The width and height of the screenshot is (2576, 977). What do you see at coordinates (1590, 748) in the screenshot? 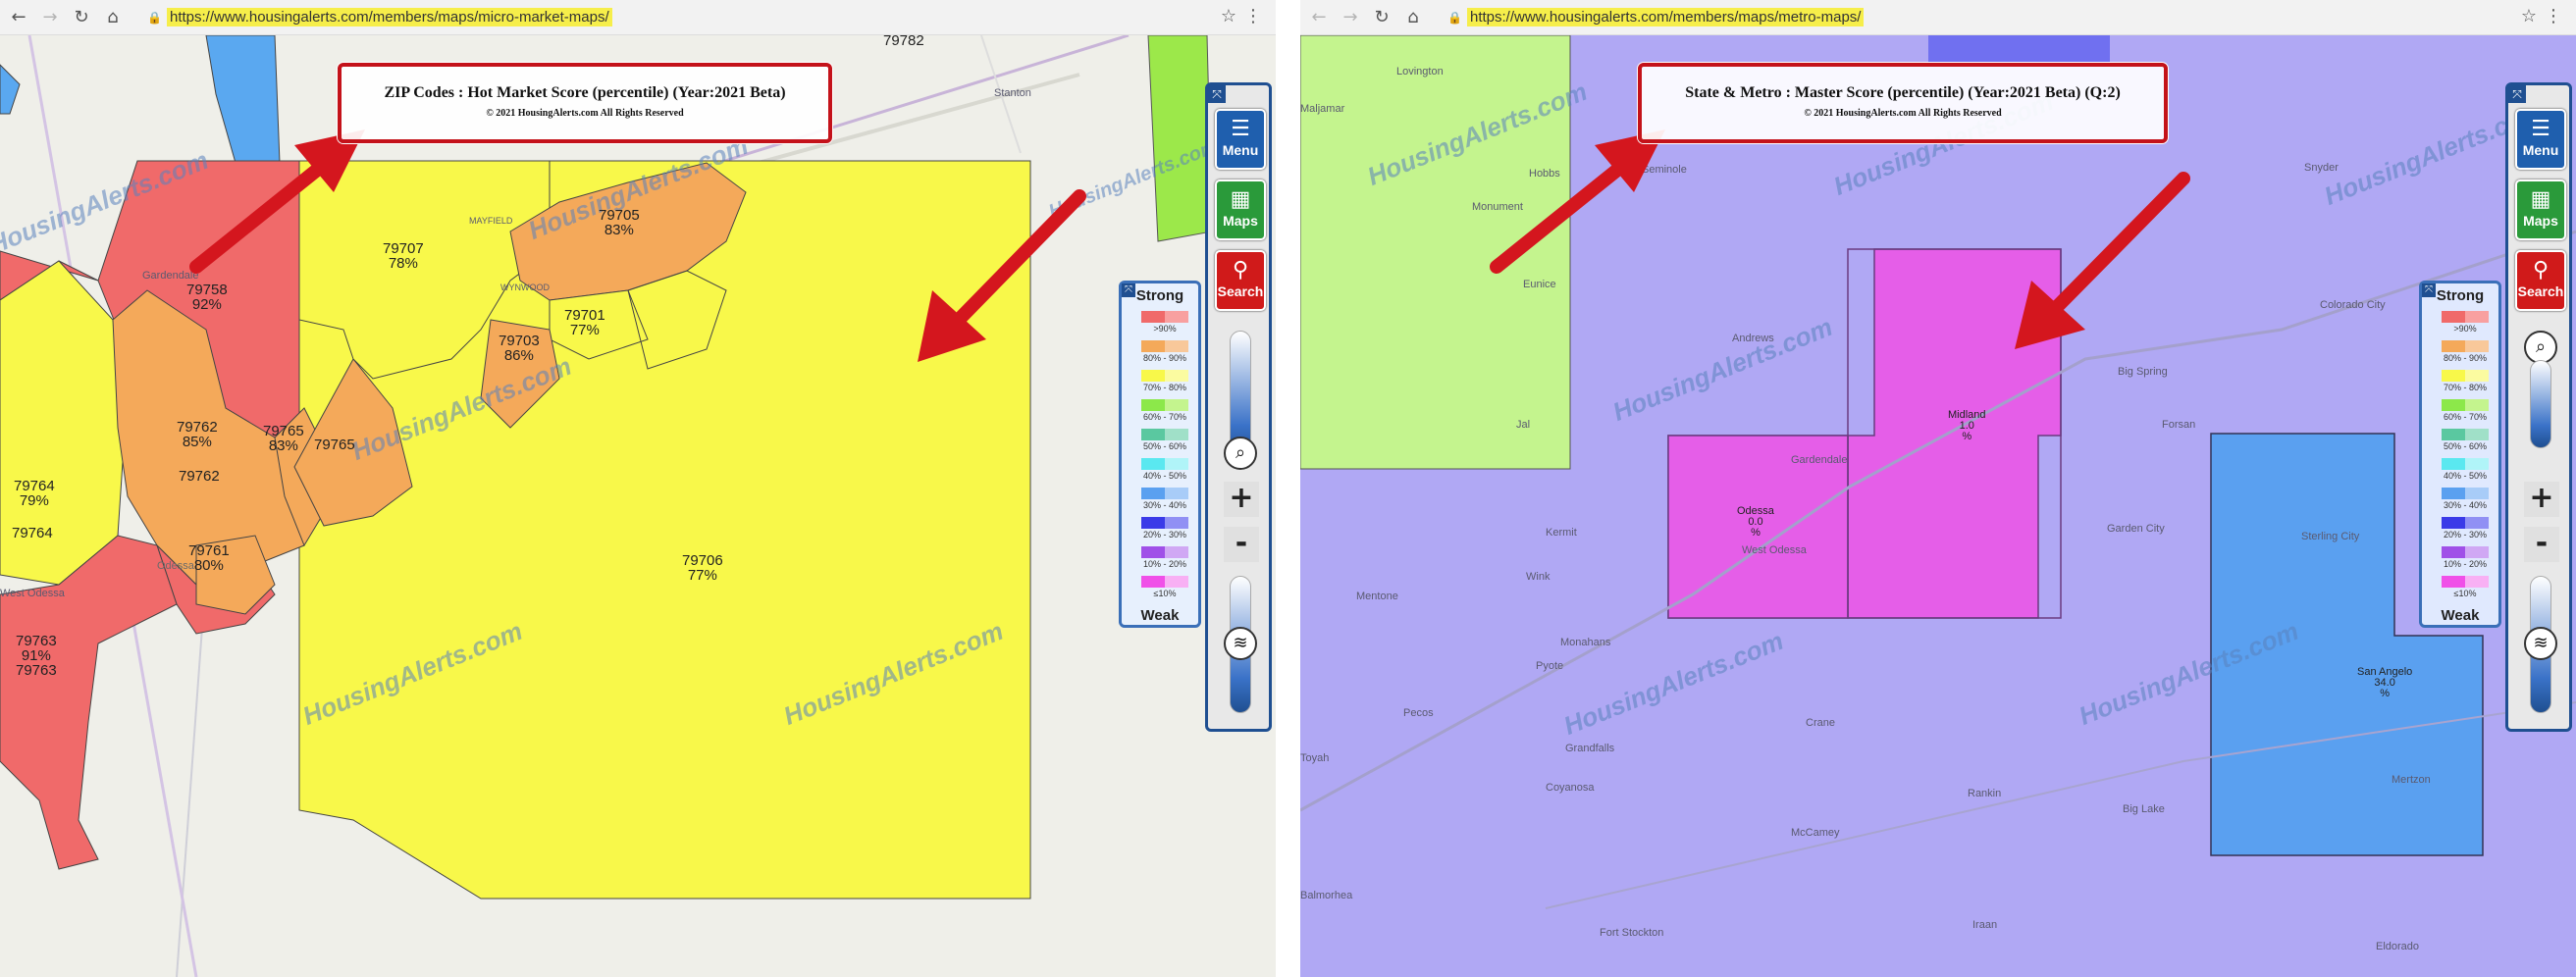
I see `place-label: Grandfalls` at bounding box center [1590, 748].